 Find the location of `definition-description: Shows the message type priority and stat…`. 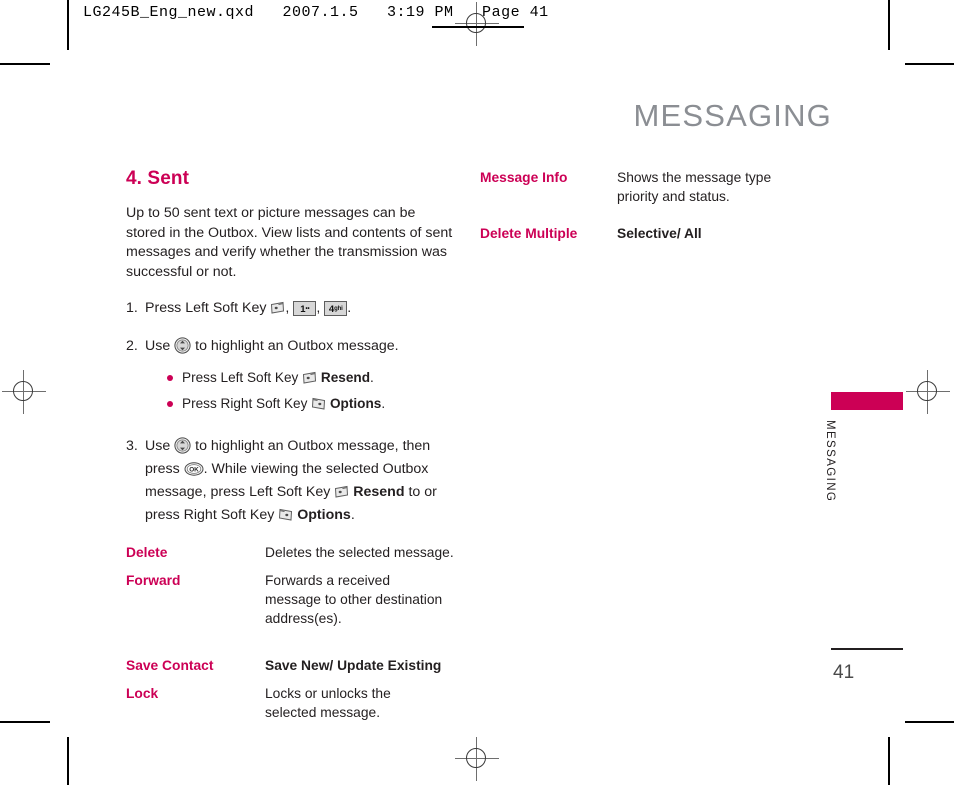

definition-description: Shows the message type priority and stat… is located at coordinates (694, 187).